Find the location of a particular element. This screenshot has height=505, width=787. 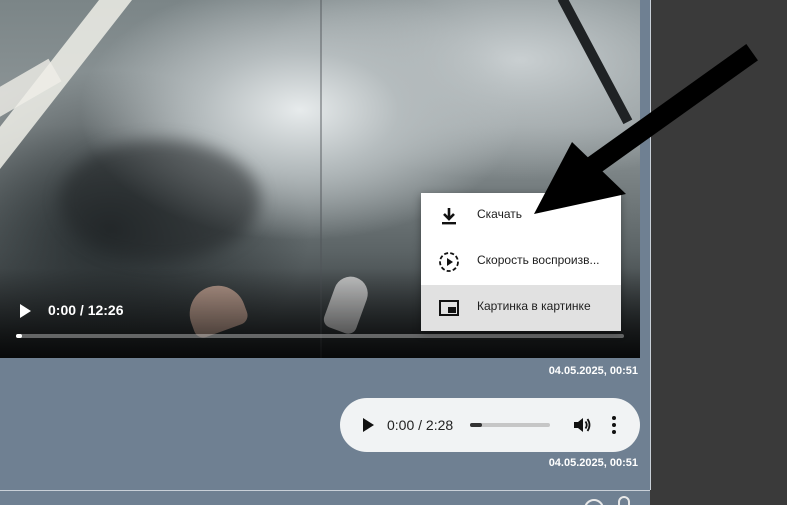

picture-in-picture-icon is located at coordinates (449, 308).